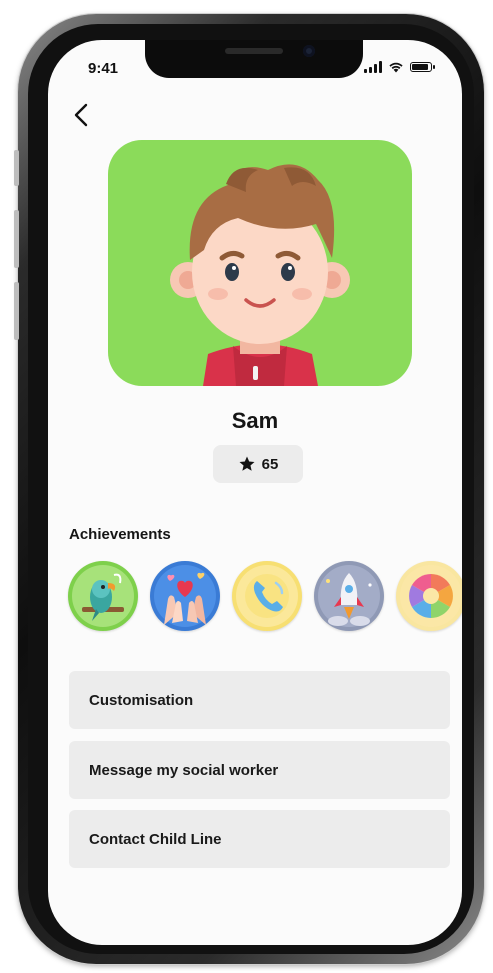 This screenshot has height=973, width=493. I want to click on color-wheel-icon, so click(431, 596).